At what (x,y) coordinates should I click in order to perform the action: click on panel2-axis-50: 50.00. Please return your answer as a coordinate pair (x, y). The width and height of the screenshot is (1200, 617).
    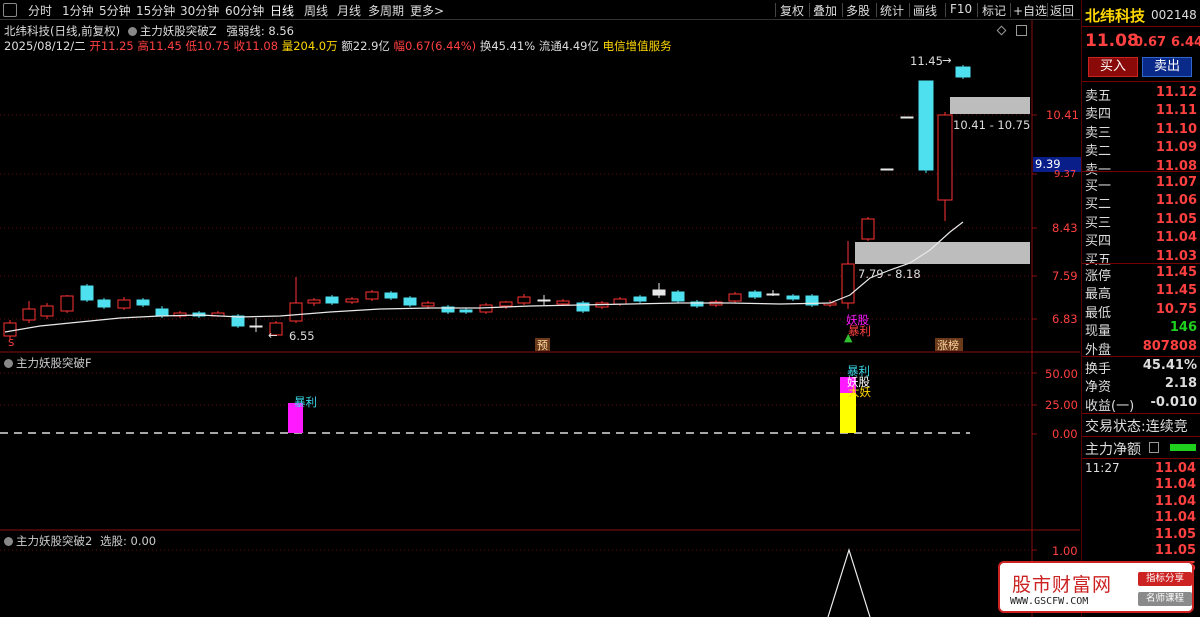
    Looking at the image, I should click on (1061, 374).